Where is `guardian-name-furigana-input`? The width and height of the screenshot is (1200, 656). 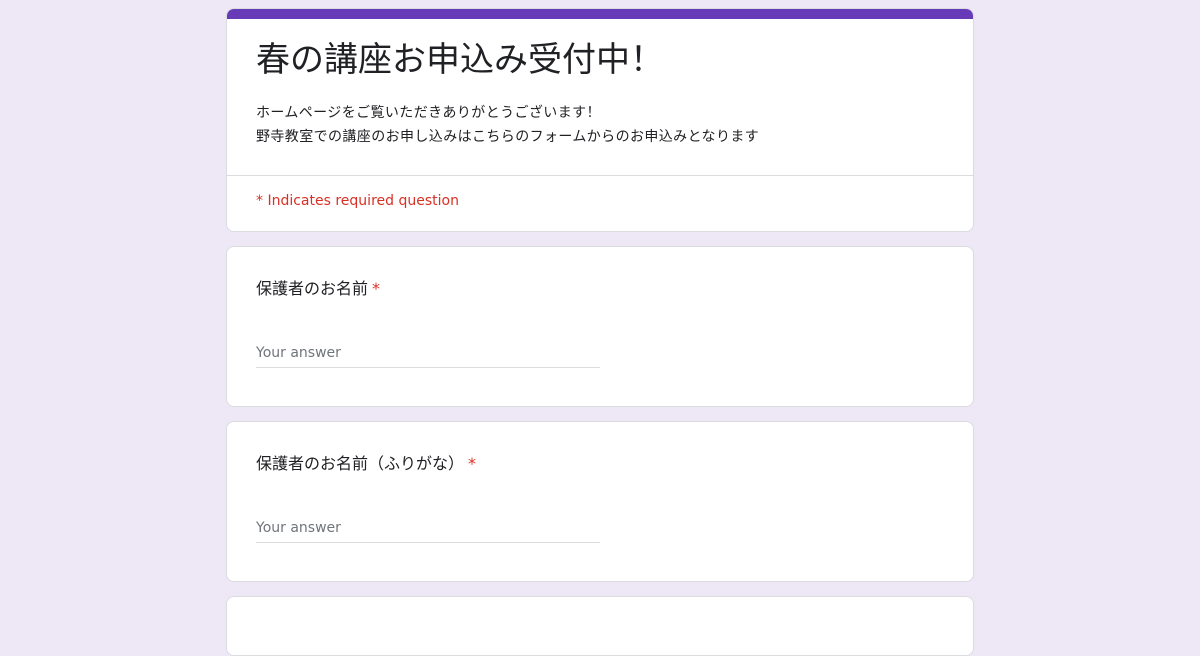 guardian-name-furigana-input is located at coordinates (428, 528).